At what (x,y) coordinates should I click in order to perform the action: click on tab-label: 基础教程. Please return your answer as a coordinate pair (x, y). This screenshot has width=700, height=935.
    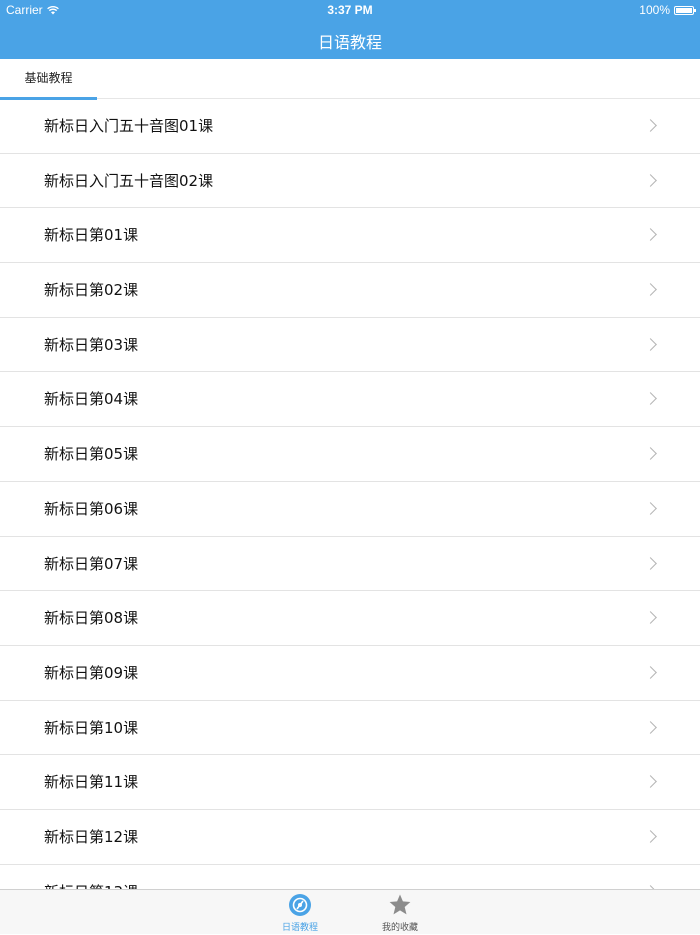
    Looking at the image, I should click on (48, 78).